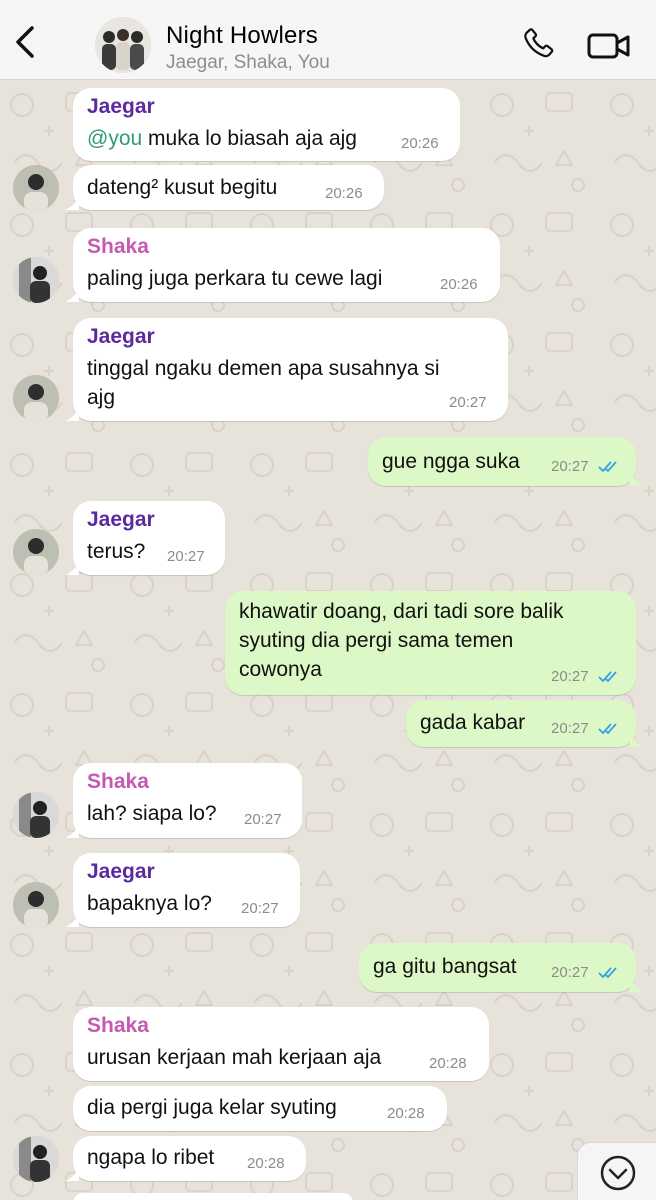  What do you see at coordinates (235, 278) in the screenshot?
I see `message-text: paling juga perkara tu cewe lagi` at bounding box center [235, 278].